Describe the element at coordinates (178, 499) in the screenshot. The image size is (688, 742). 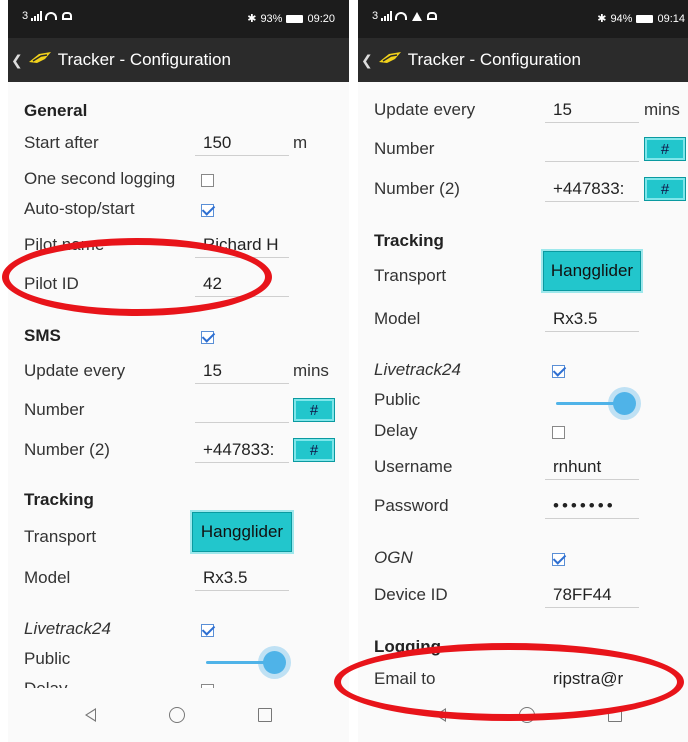
I see `section-tracking: Tracking` at that location.